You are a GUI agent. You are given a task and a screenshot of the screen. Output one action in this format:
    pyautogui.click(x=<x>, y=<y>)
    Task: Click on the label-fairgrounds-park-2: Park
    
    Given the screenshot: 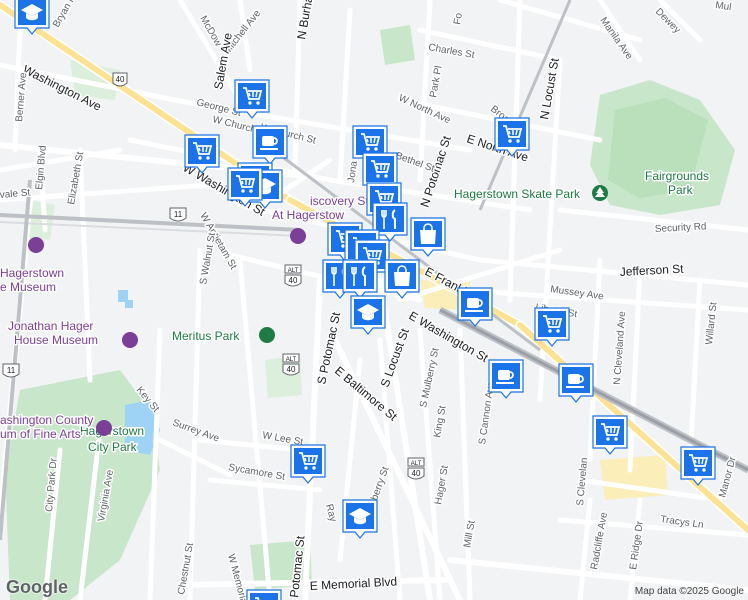 What is the action you would take?
    pyautogui.click(x=681, y=190)
    